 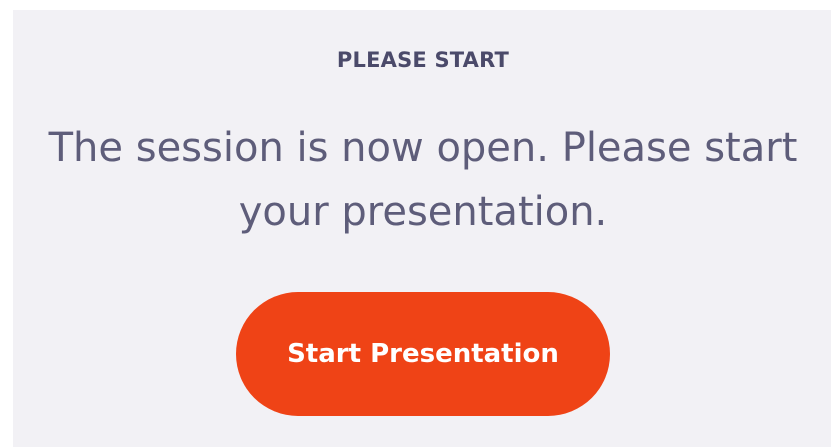 I want to click on start-presentation-button: Start Presentation, so click(x=423, y=354).